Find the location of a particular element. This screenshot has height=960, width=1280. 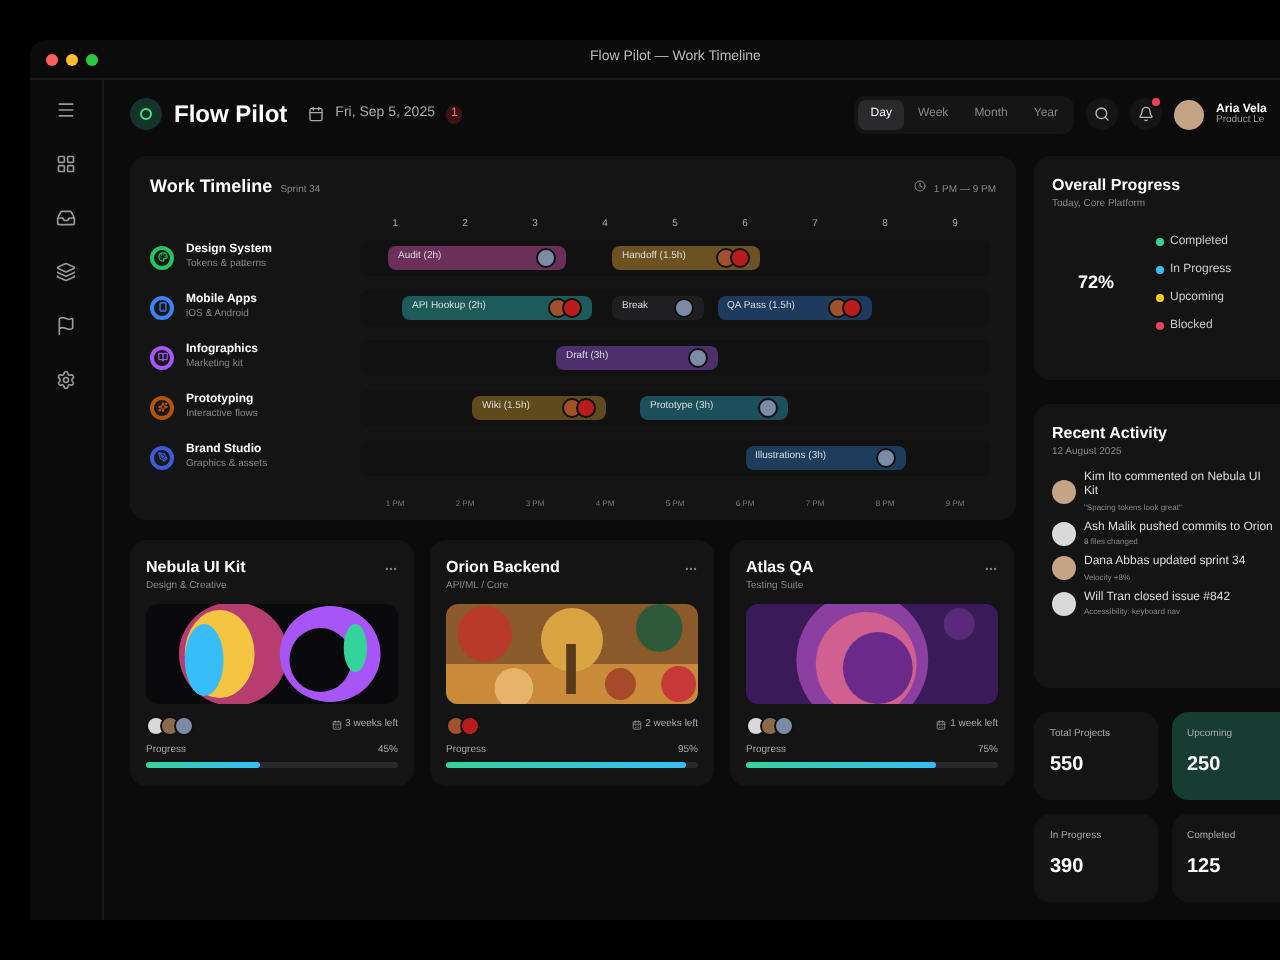

bell-icon is located at coordinates (1146, 114).